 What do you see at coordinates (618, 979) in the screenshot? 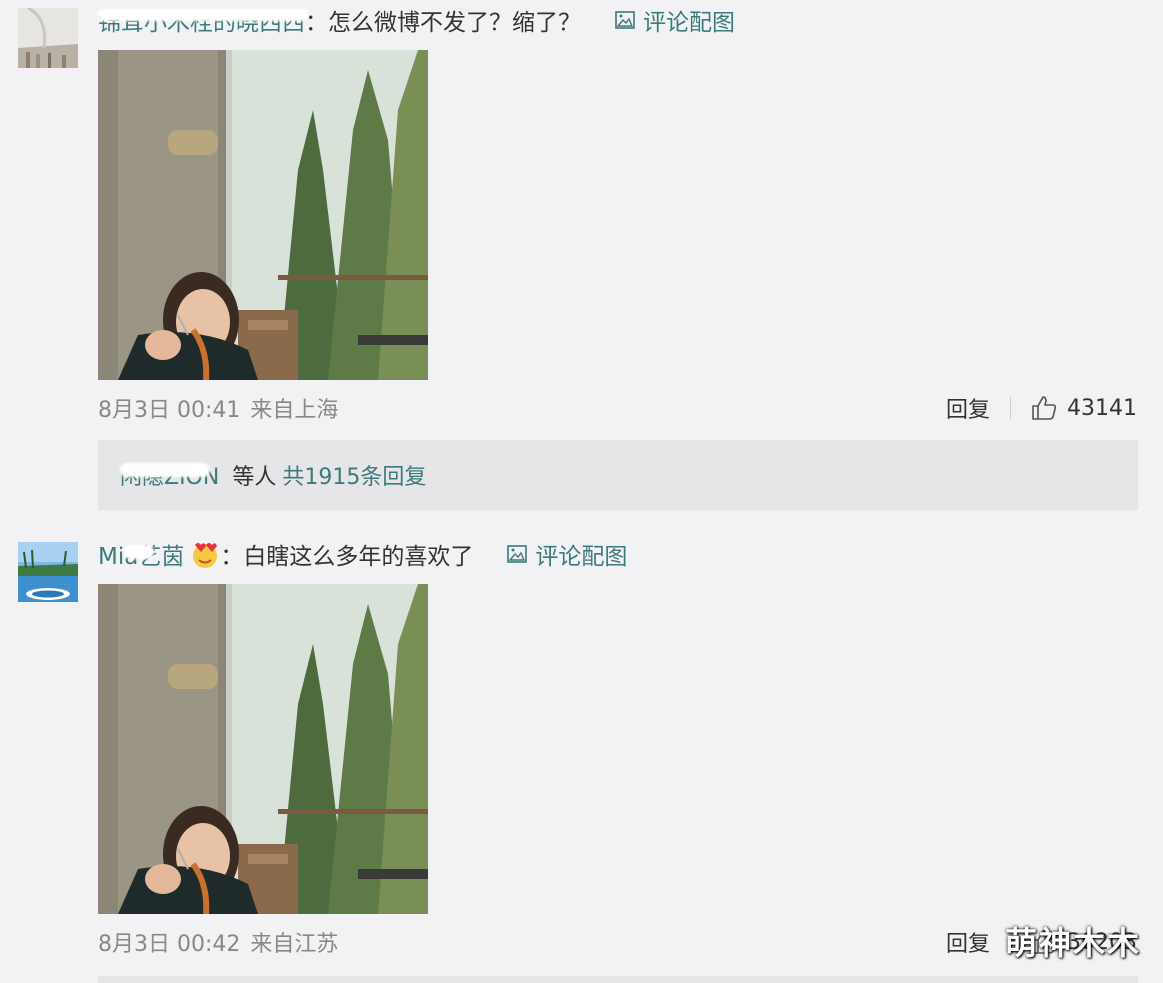
I see `next-reply-summary` at bounding box center [618, 979].